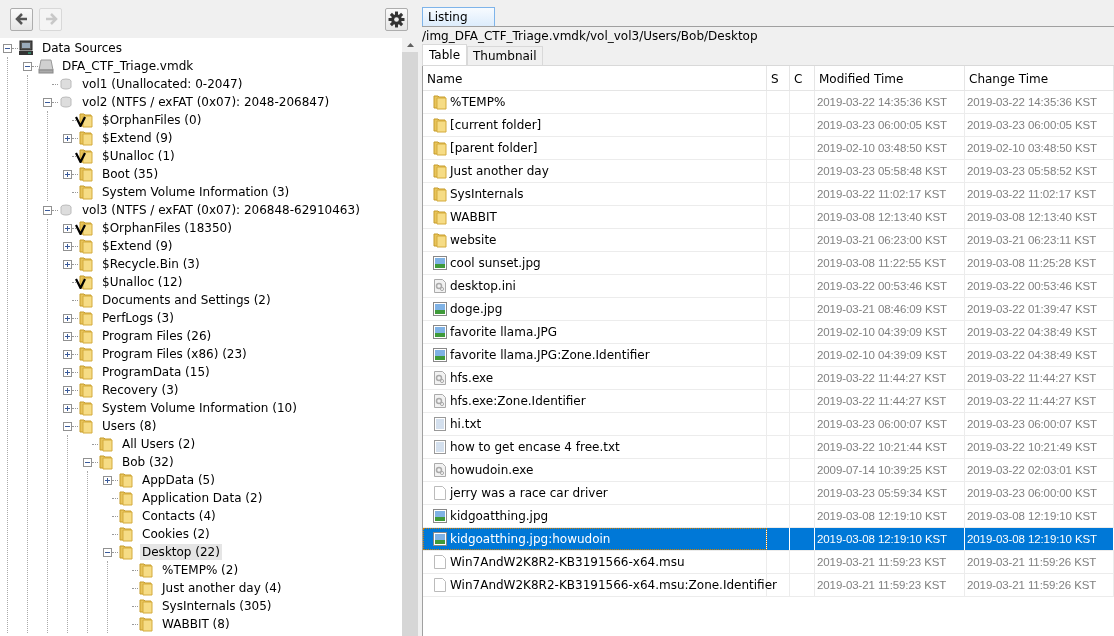 This screenshot has width=1114, height=636. Describe the element at coordinates (159, 444) in the screenshot. I see `tree-node-label: All Users (2)` at that location.